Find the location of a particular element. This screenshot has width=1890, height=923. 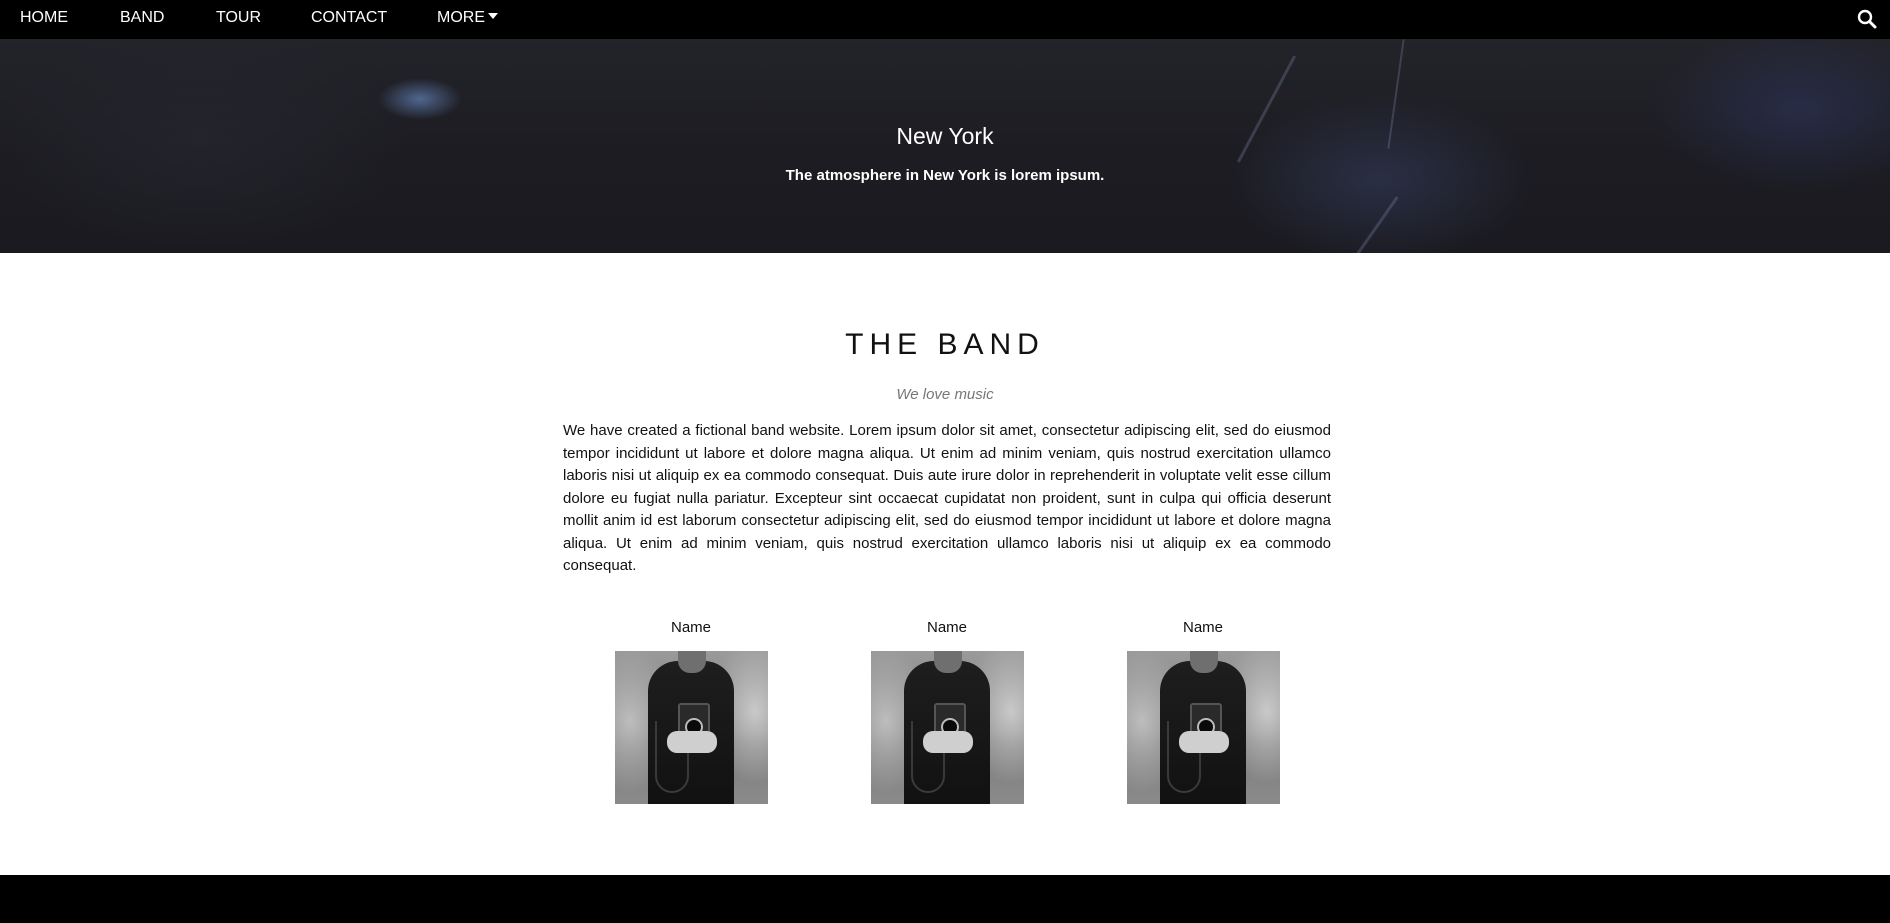

nav-more-dropdown: MORE is located at coordinates (467, 19).